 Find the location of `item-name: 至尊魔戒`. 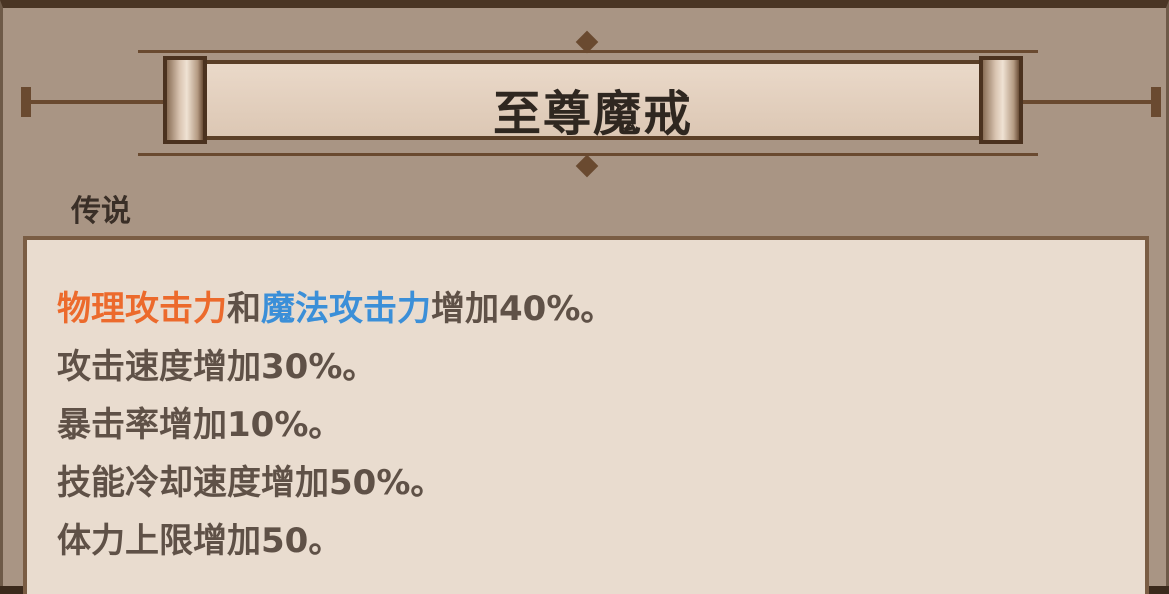

item-name: 至尊魔戒 is located at coordinates (592, 114).